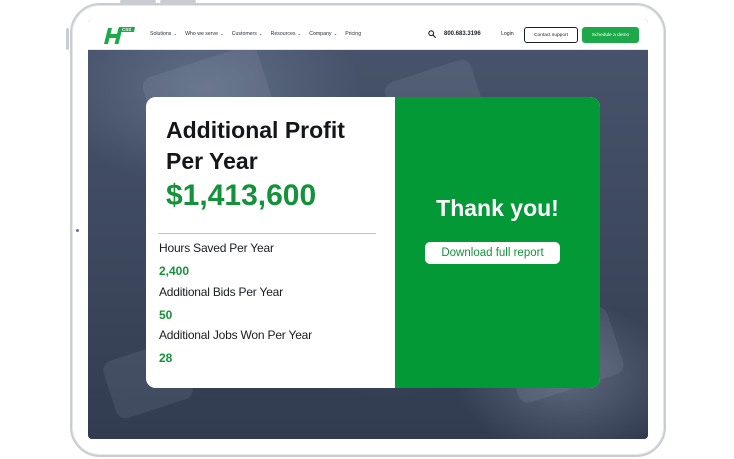  I want to click on metric-label-additional-bids: Additional Bids Per Year, so click(221, 292).